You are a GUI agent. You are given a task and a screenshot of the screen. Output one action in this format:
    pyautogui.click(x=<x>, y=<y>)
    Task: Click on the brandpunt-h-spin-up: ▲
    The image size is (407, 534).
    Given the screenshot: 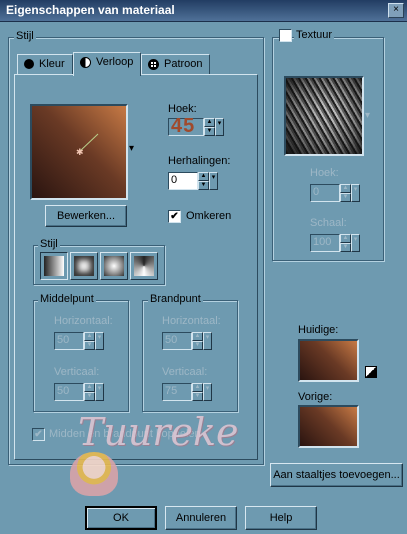 What is the action you would take?
    pyautogui.click(x=197, y=336)
    